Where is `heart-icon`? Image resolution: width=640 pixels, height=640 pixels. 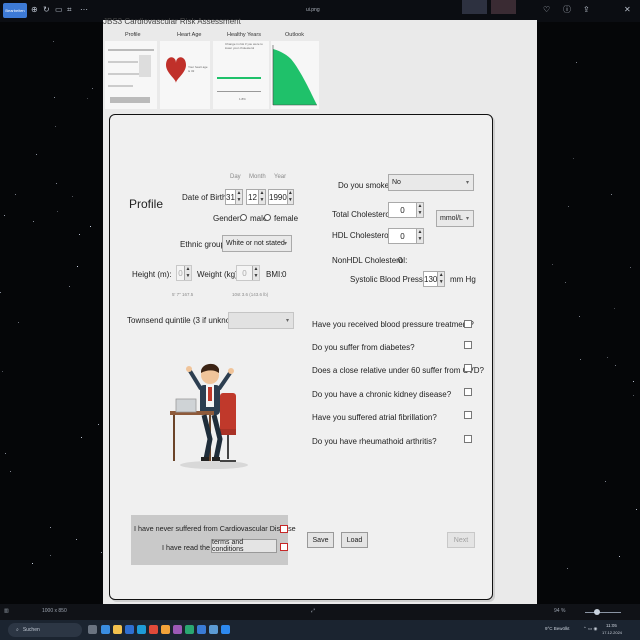
heart-icon is located at coordinates (176, 70).